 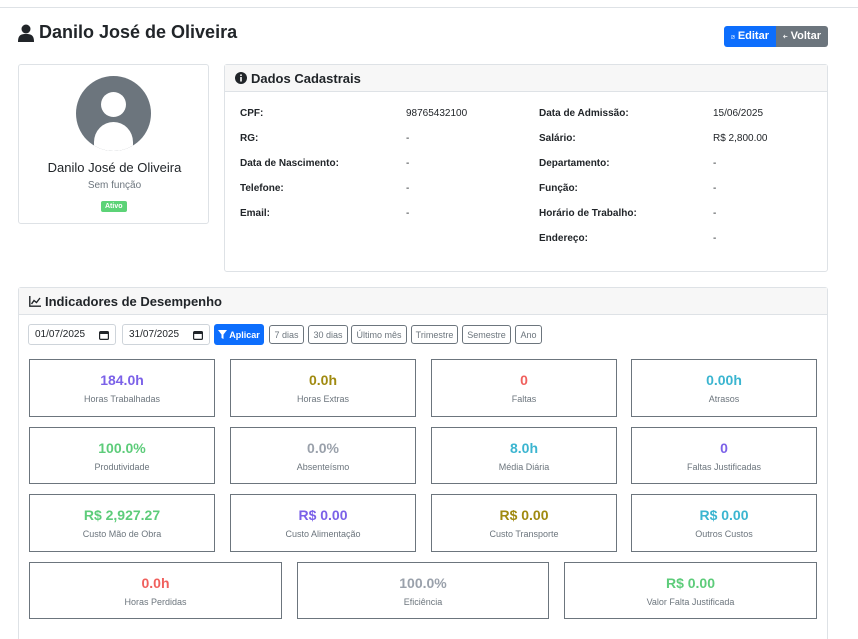 I want to click on metric-faltas: 0 Faltas, so click(x=524, y=388).